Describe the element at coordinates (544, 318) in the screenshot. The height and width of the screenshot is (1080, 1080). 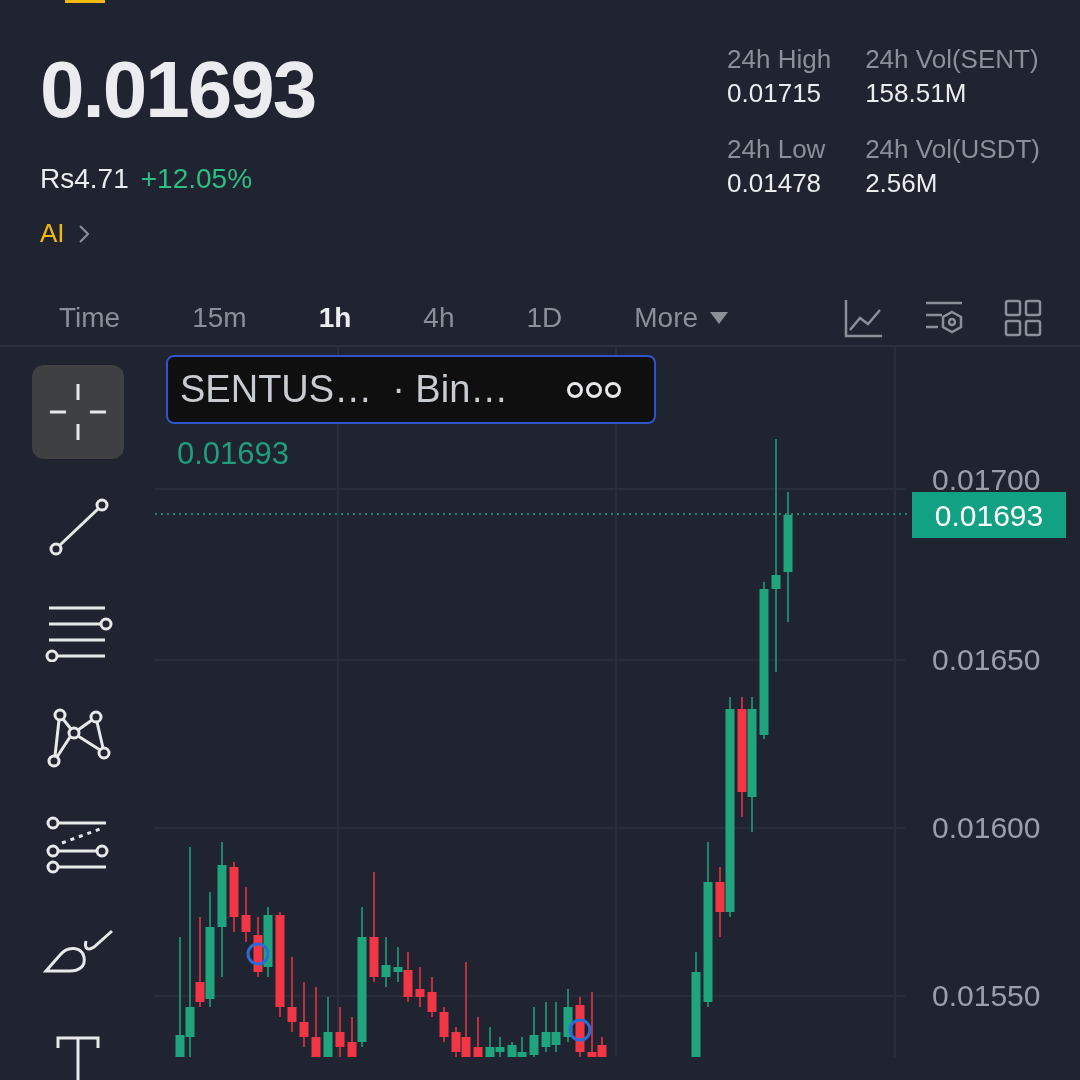
I see `interval-tab: 1D` at that location.